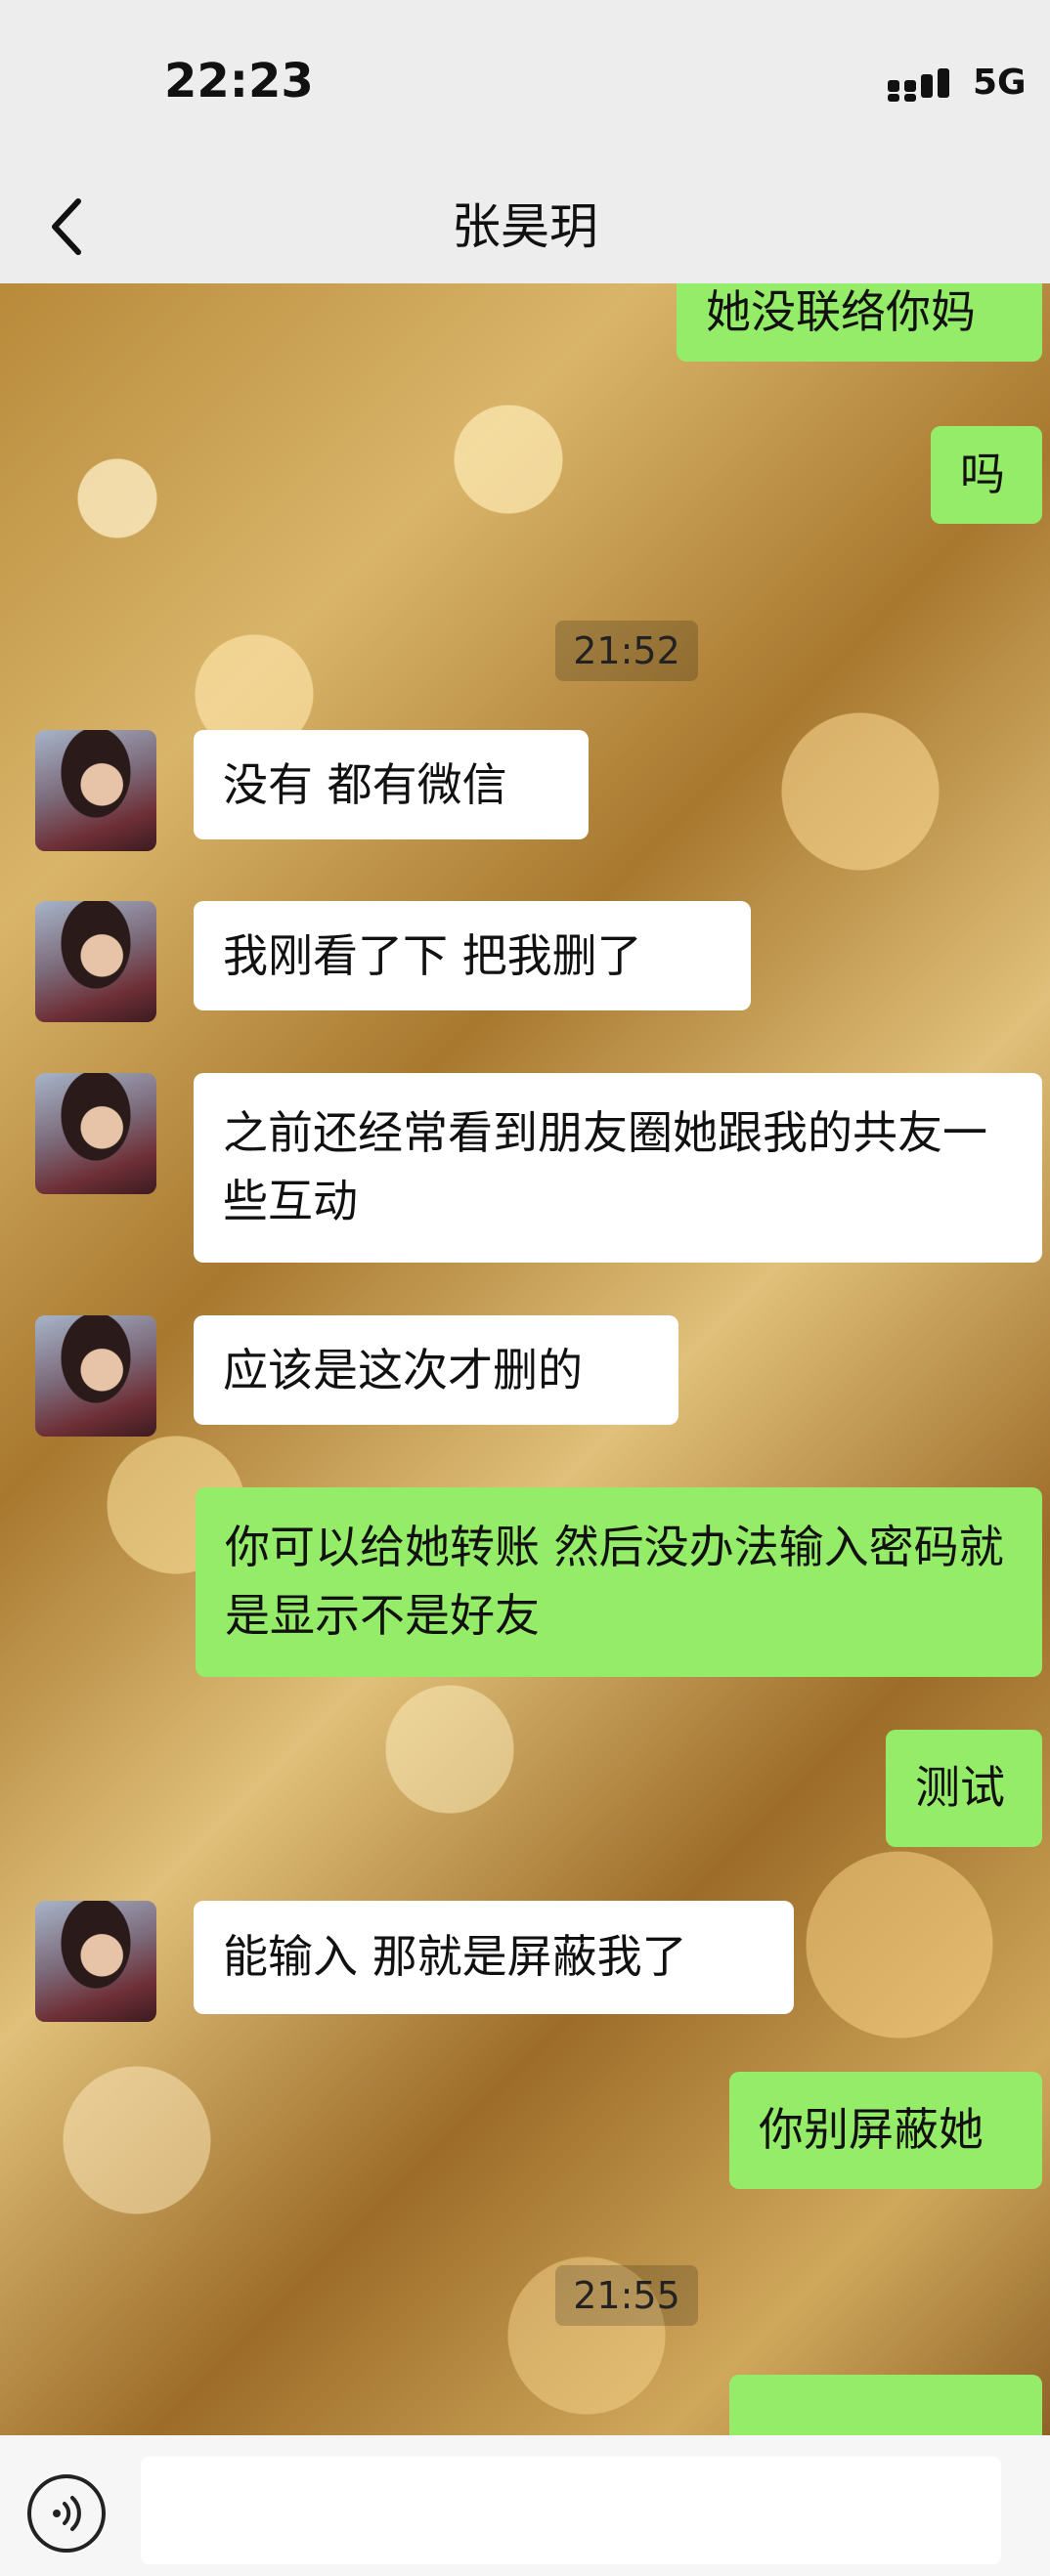 The height and width of the screenshot is (2576, 1050). What do you see at coordinates (872, 2129) in the screenshot?
I see `message-text: 你别屏蔽她` at bounding box center [872, 2129].